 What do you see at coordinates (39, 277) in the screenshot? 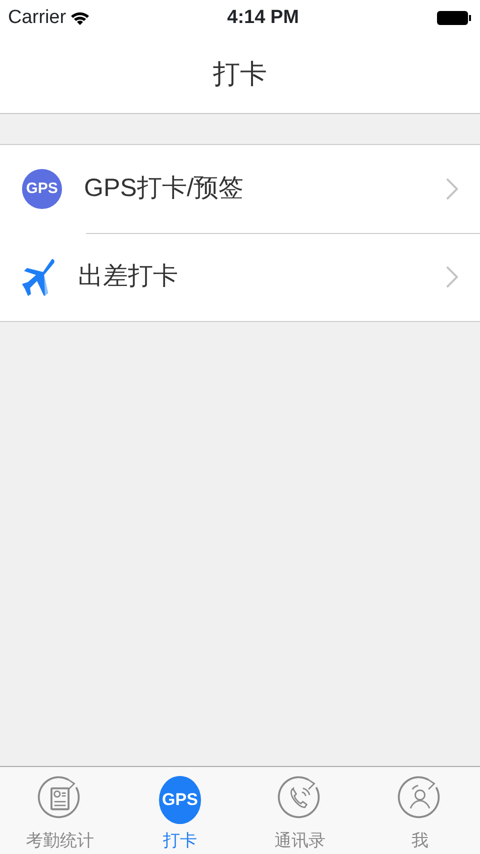
I see `airplane-icon` at bounding box center [39, 277].